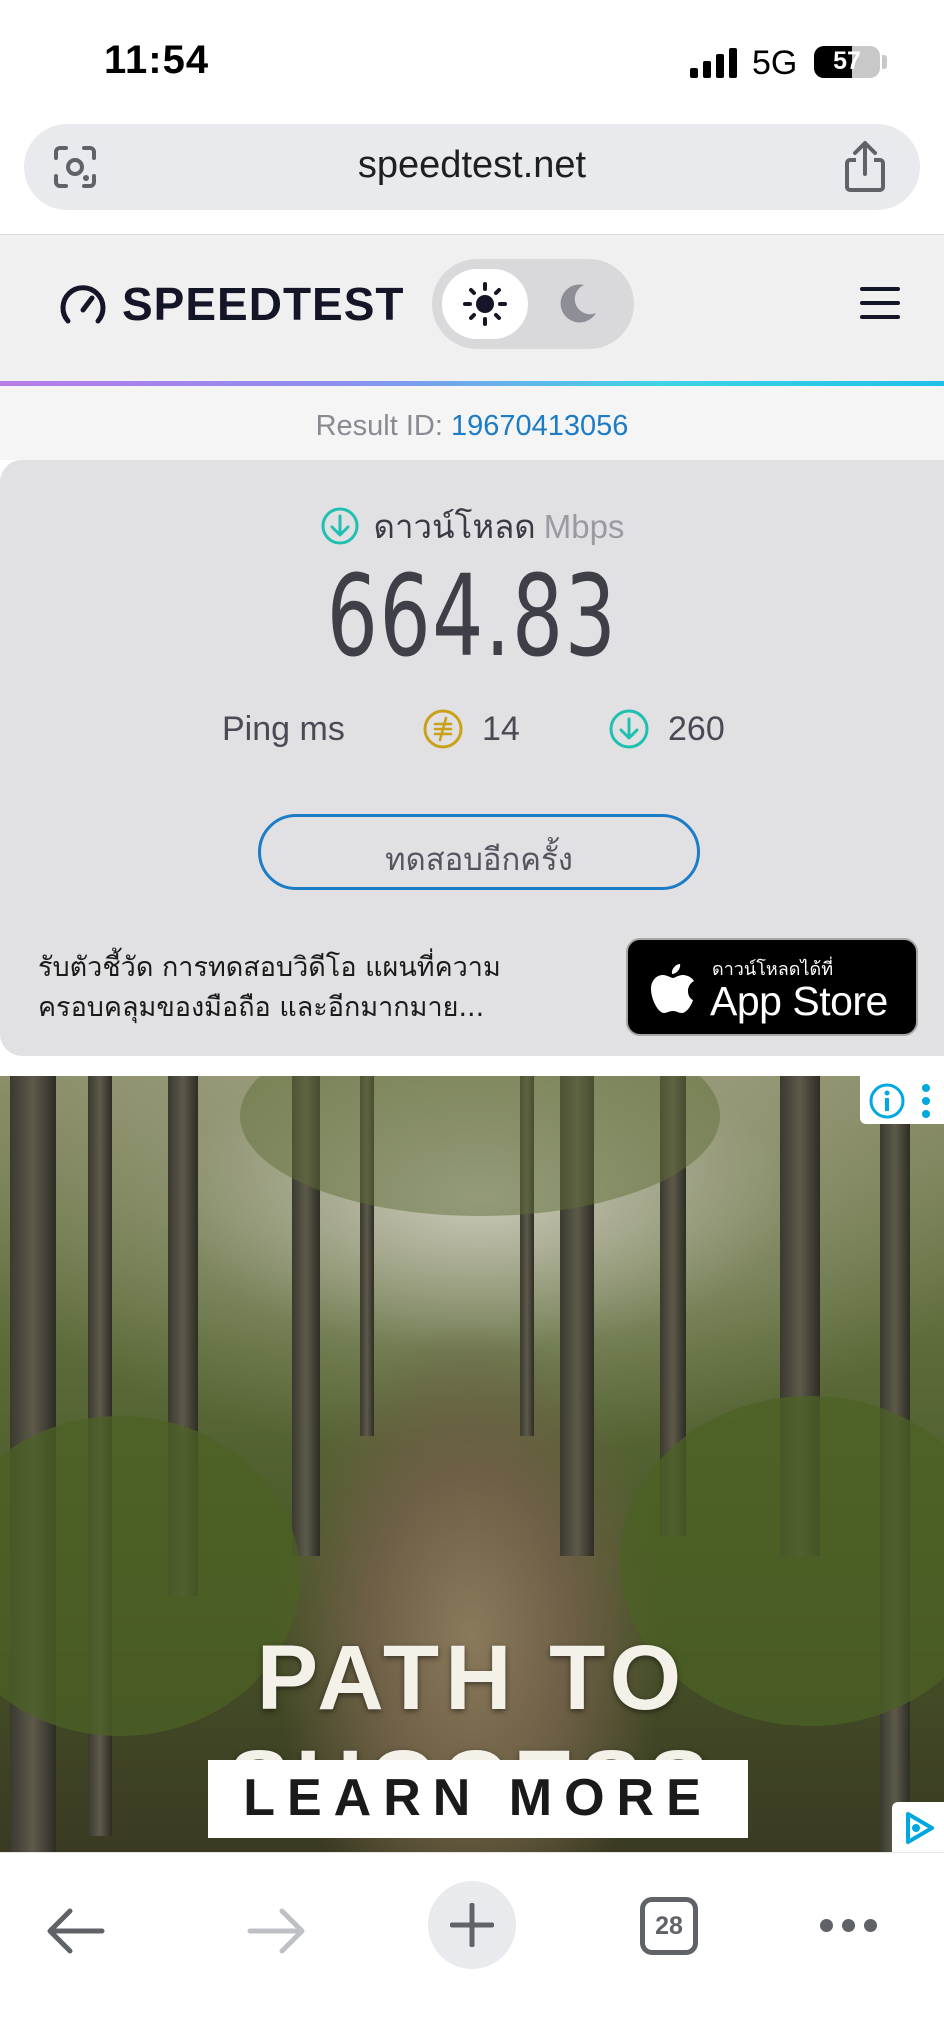 This screenshot has height=2042, width=944. I want to click on badge-app-store-text: App Store, so click(799, 1001).